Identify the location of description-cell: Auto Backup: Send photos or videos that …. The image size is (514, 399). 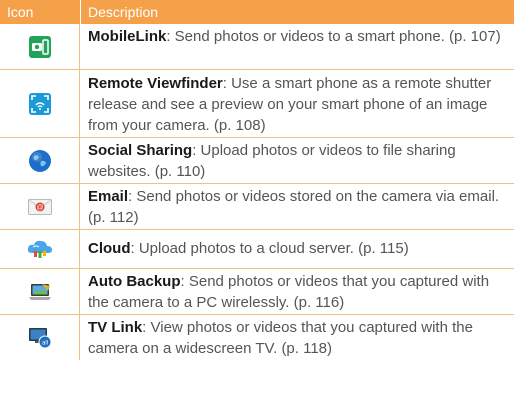
(297, 292).